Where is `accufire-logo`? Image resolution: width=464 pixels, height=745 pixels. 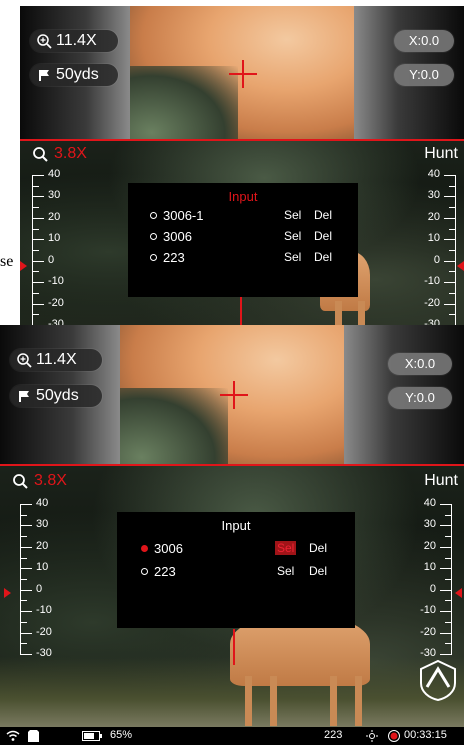
accufire-logo is located at coordinates (438, 680).